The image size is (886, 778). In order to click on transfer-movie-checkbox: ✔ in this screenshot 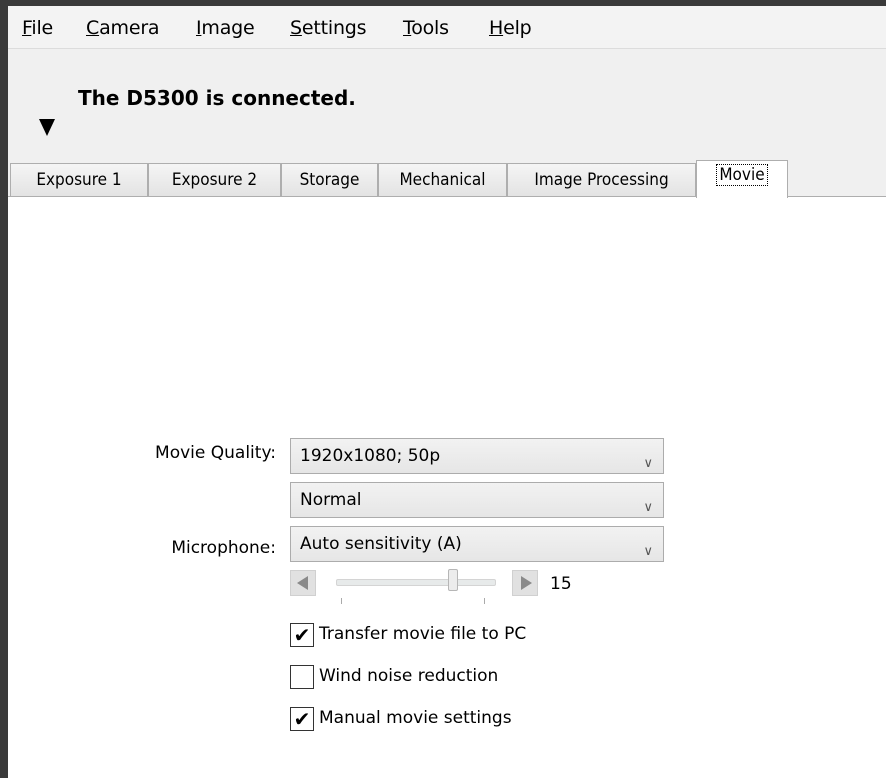, I will do `click(302, 635)`.